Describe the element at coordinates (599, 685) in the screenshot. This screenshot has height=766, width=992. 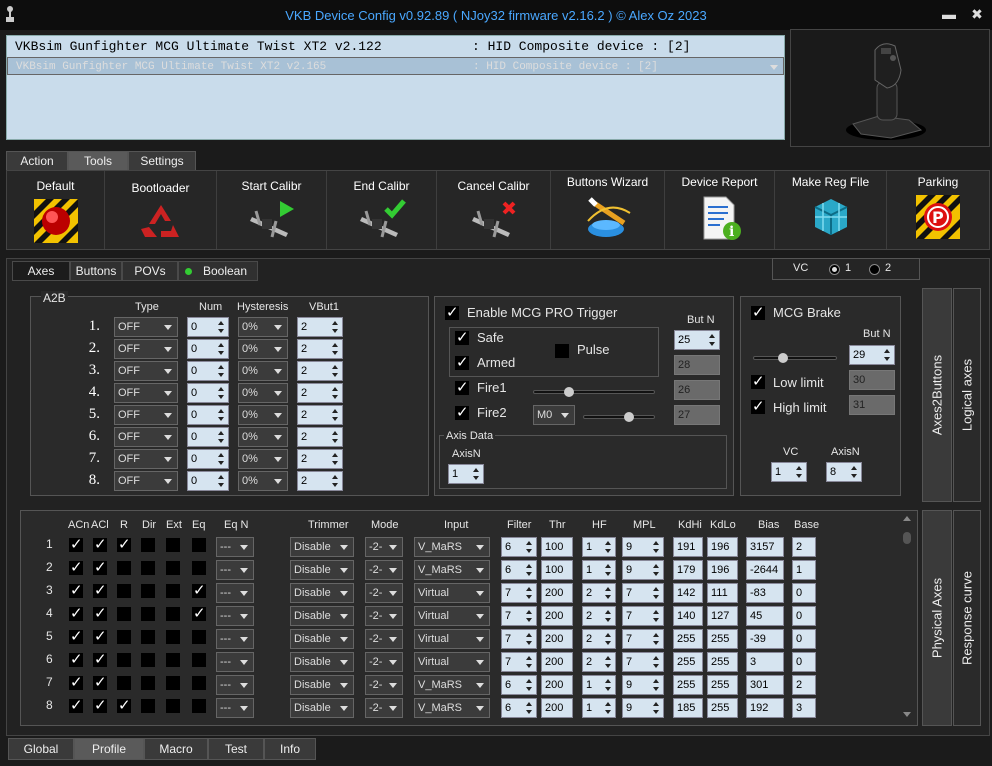
I see `hf-spinner: 1` at that location.